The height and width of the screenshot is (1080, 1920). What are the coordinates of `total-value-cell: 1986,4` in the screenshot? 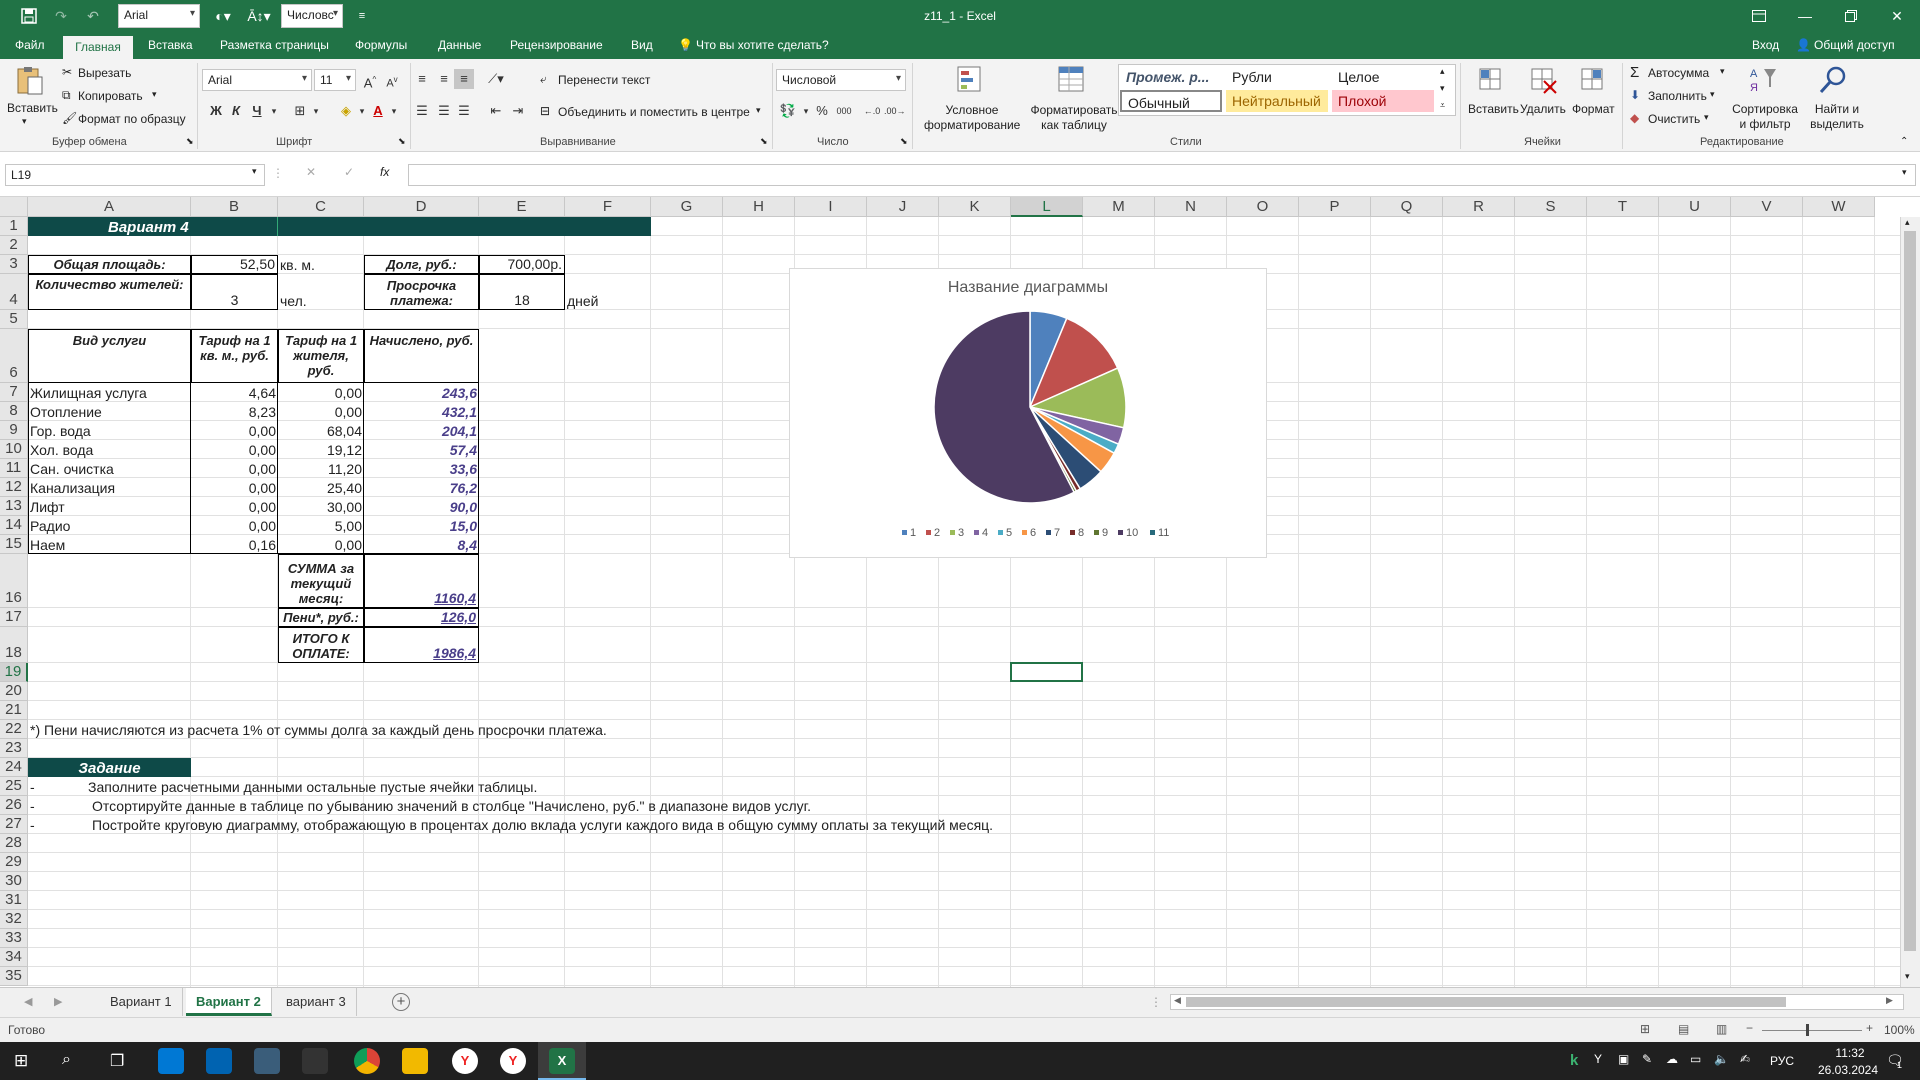 It's located at (421, 645).